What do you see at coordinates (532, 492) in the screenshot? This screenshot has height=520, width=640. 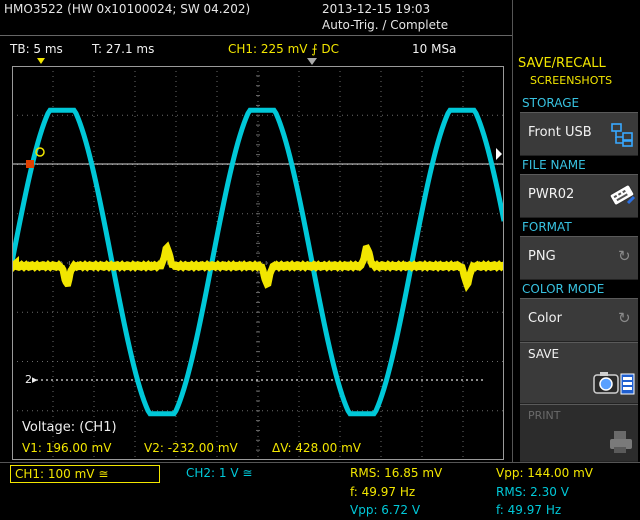 I see `meas-rms-ch2: RMS: 2.30 V` at bounding box center [532, 492].